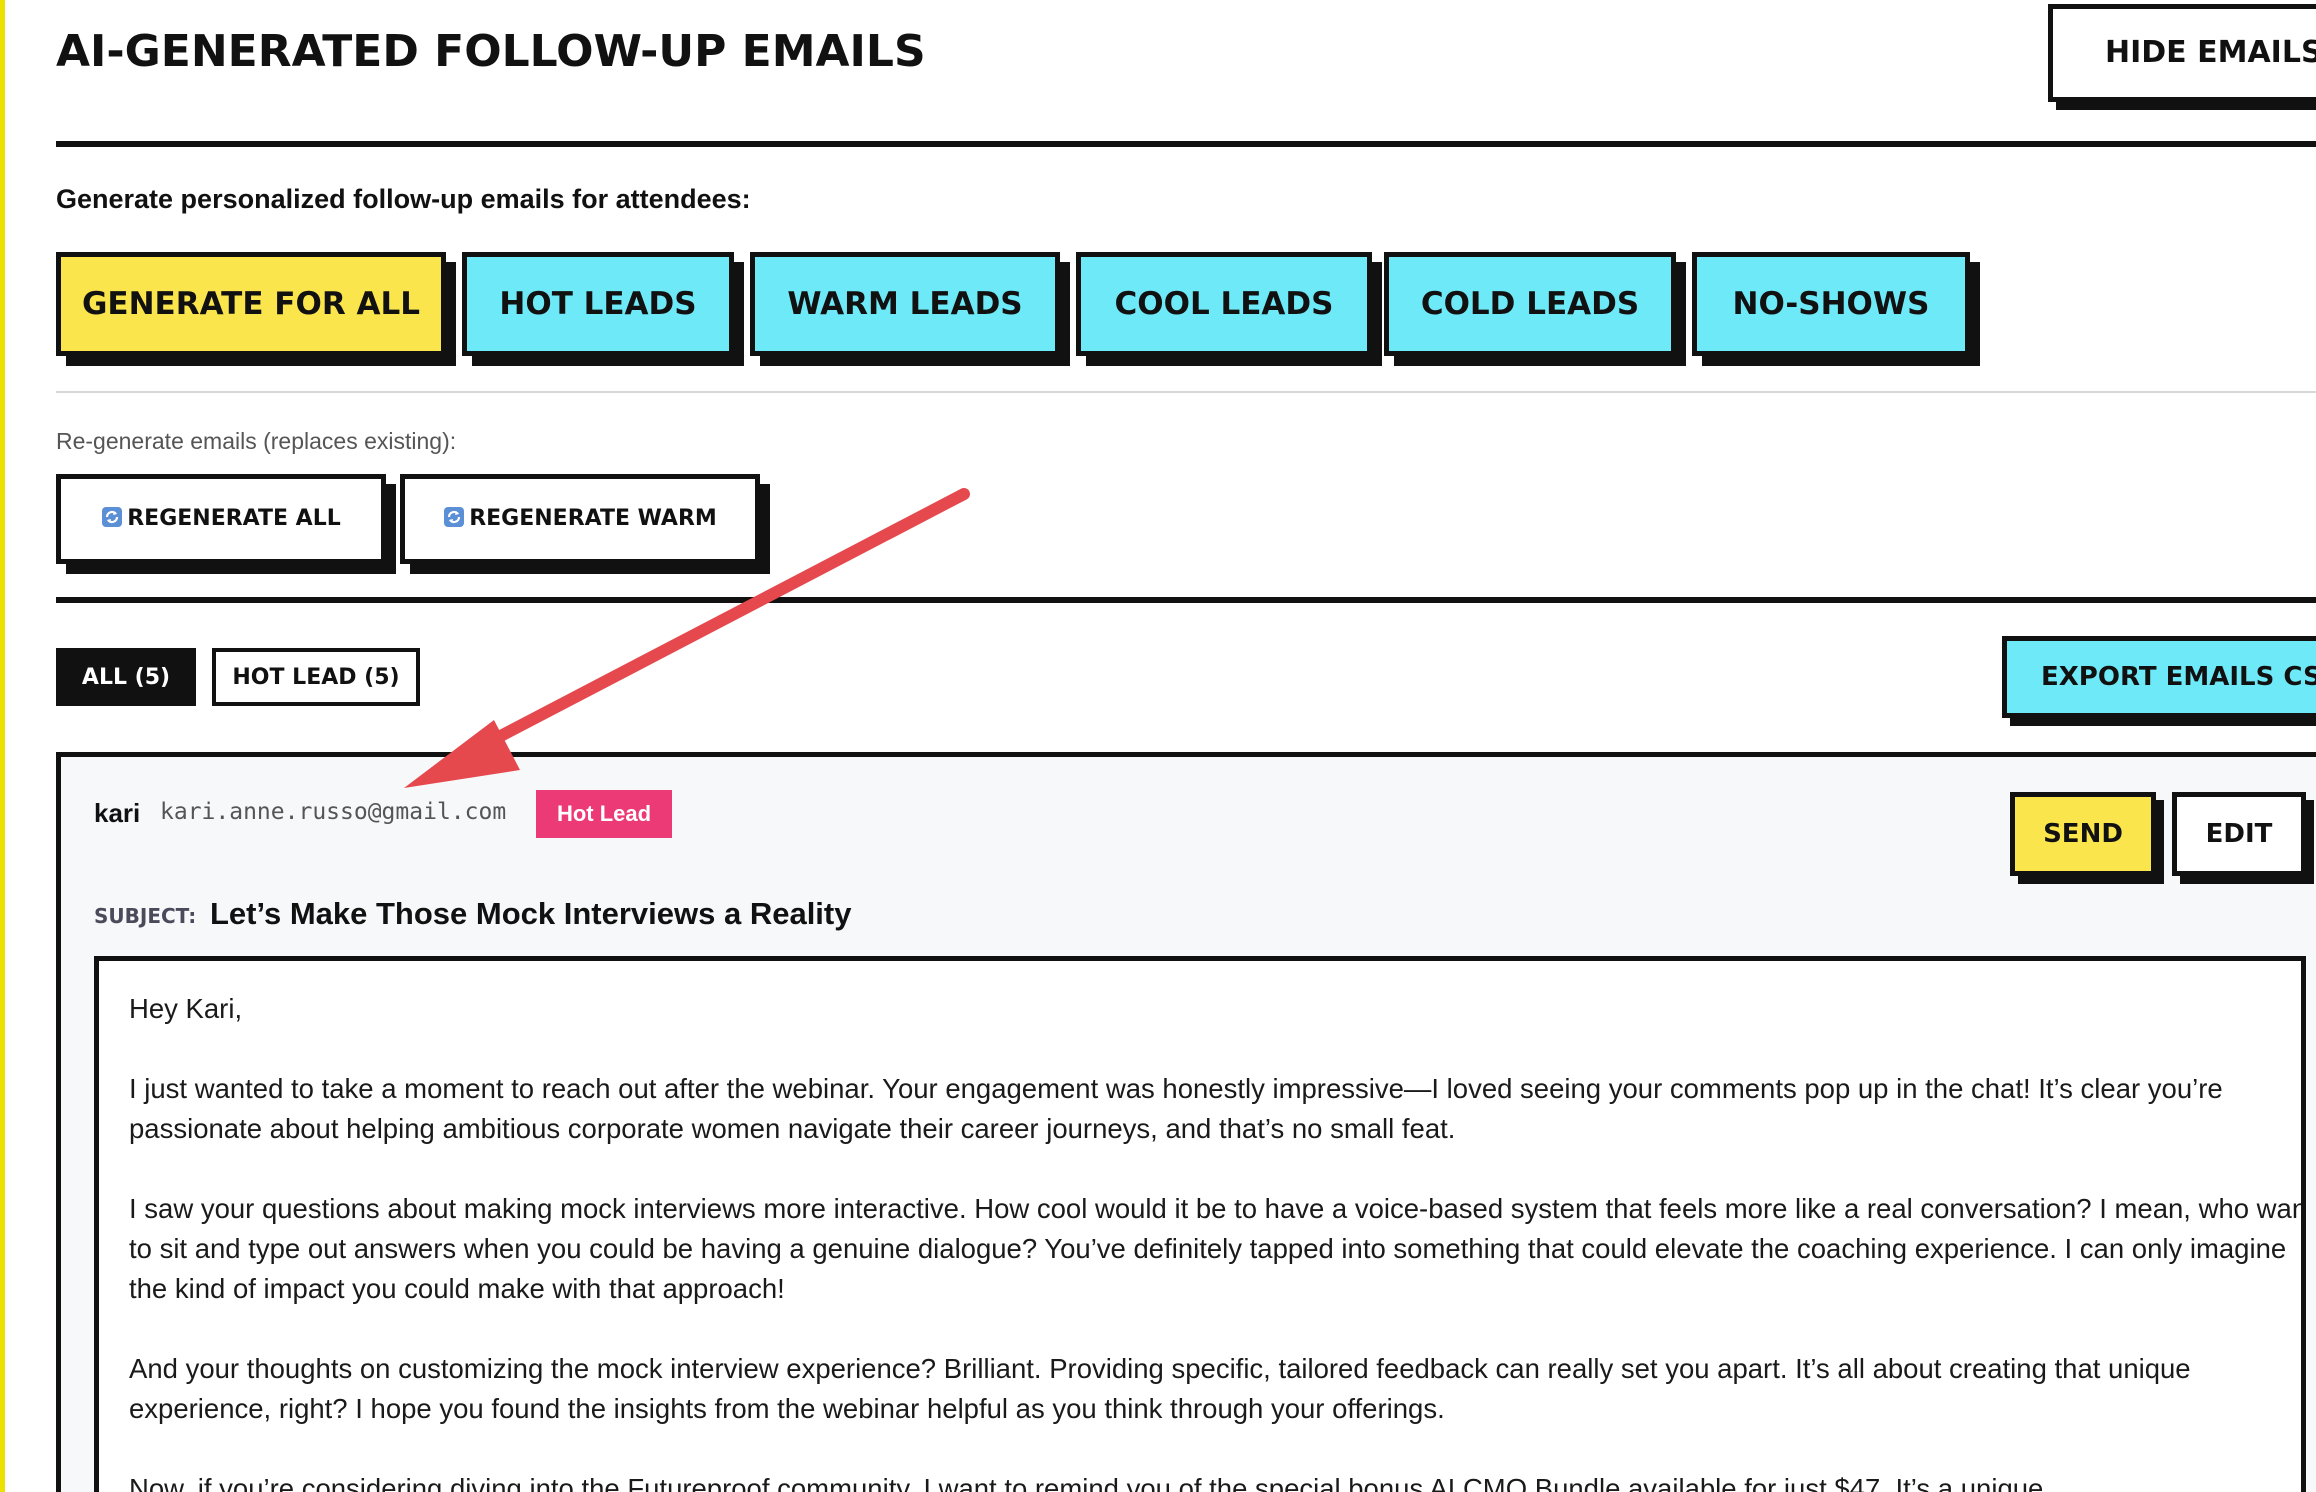 Image resolution: width=2316 pixels, height=1492 pixels. What do you see at coordinates (598, 304) in the screenshot?
I see `hot-leads-button: HOT LEADS` at bounding box center [598, 304].